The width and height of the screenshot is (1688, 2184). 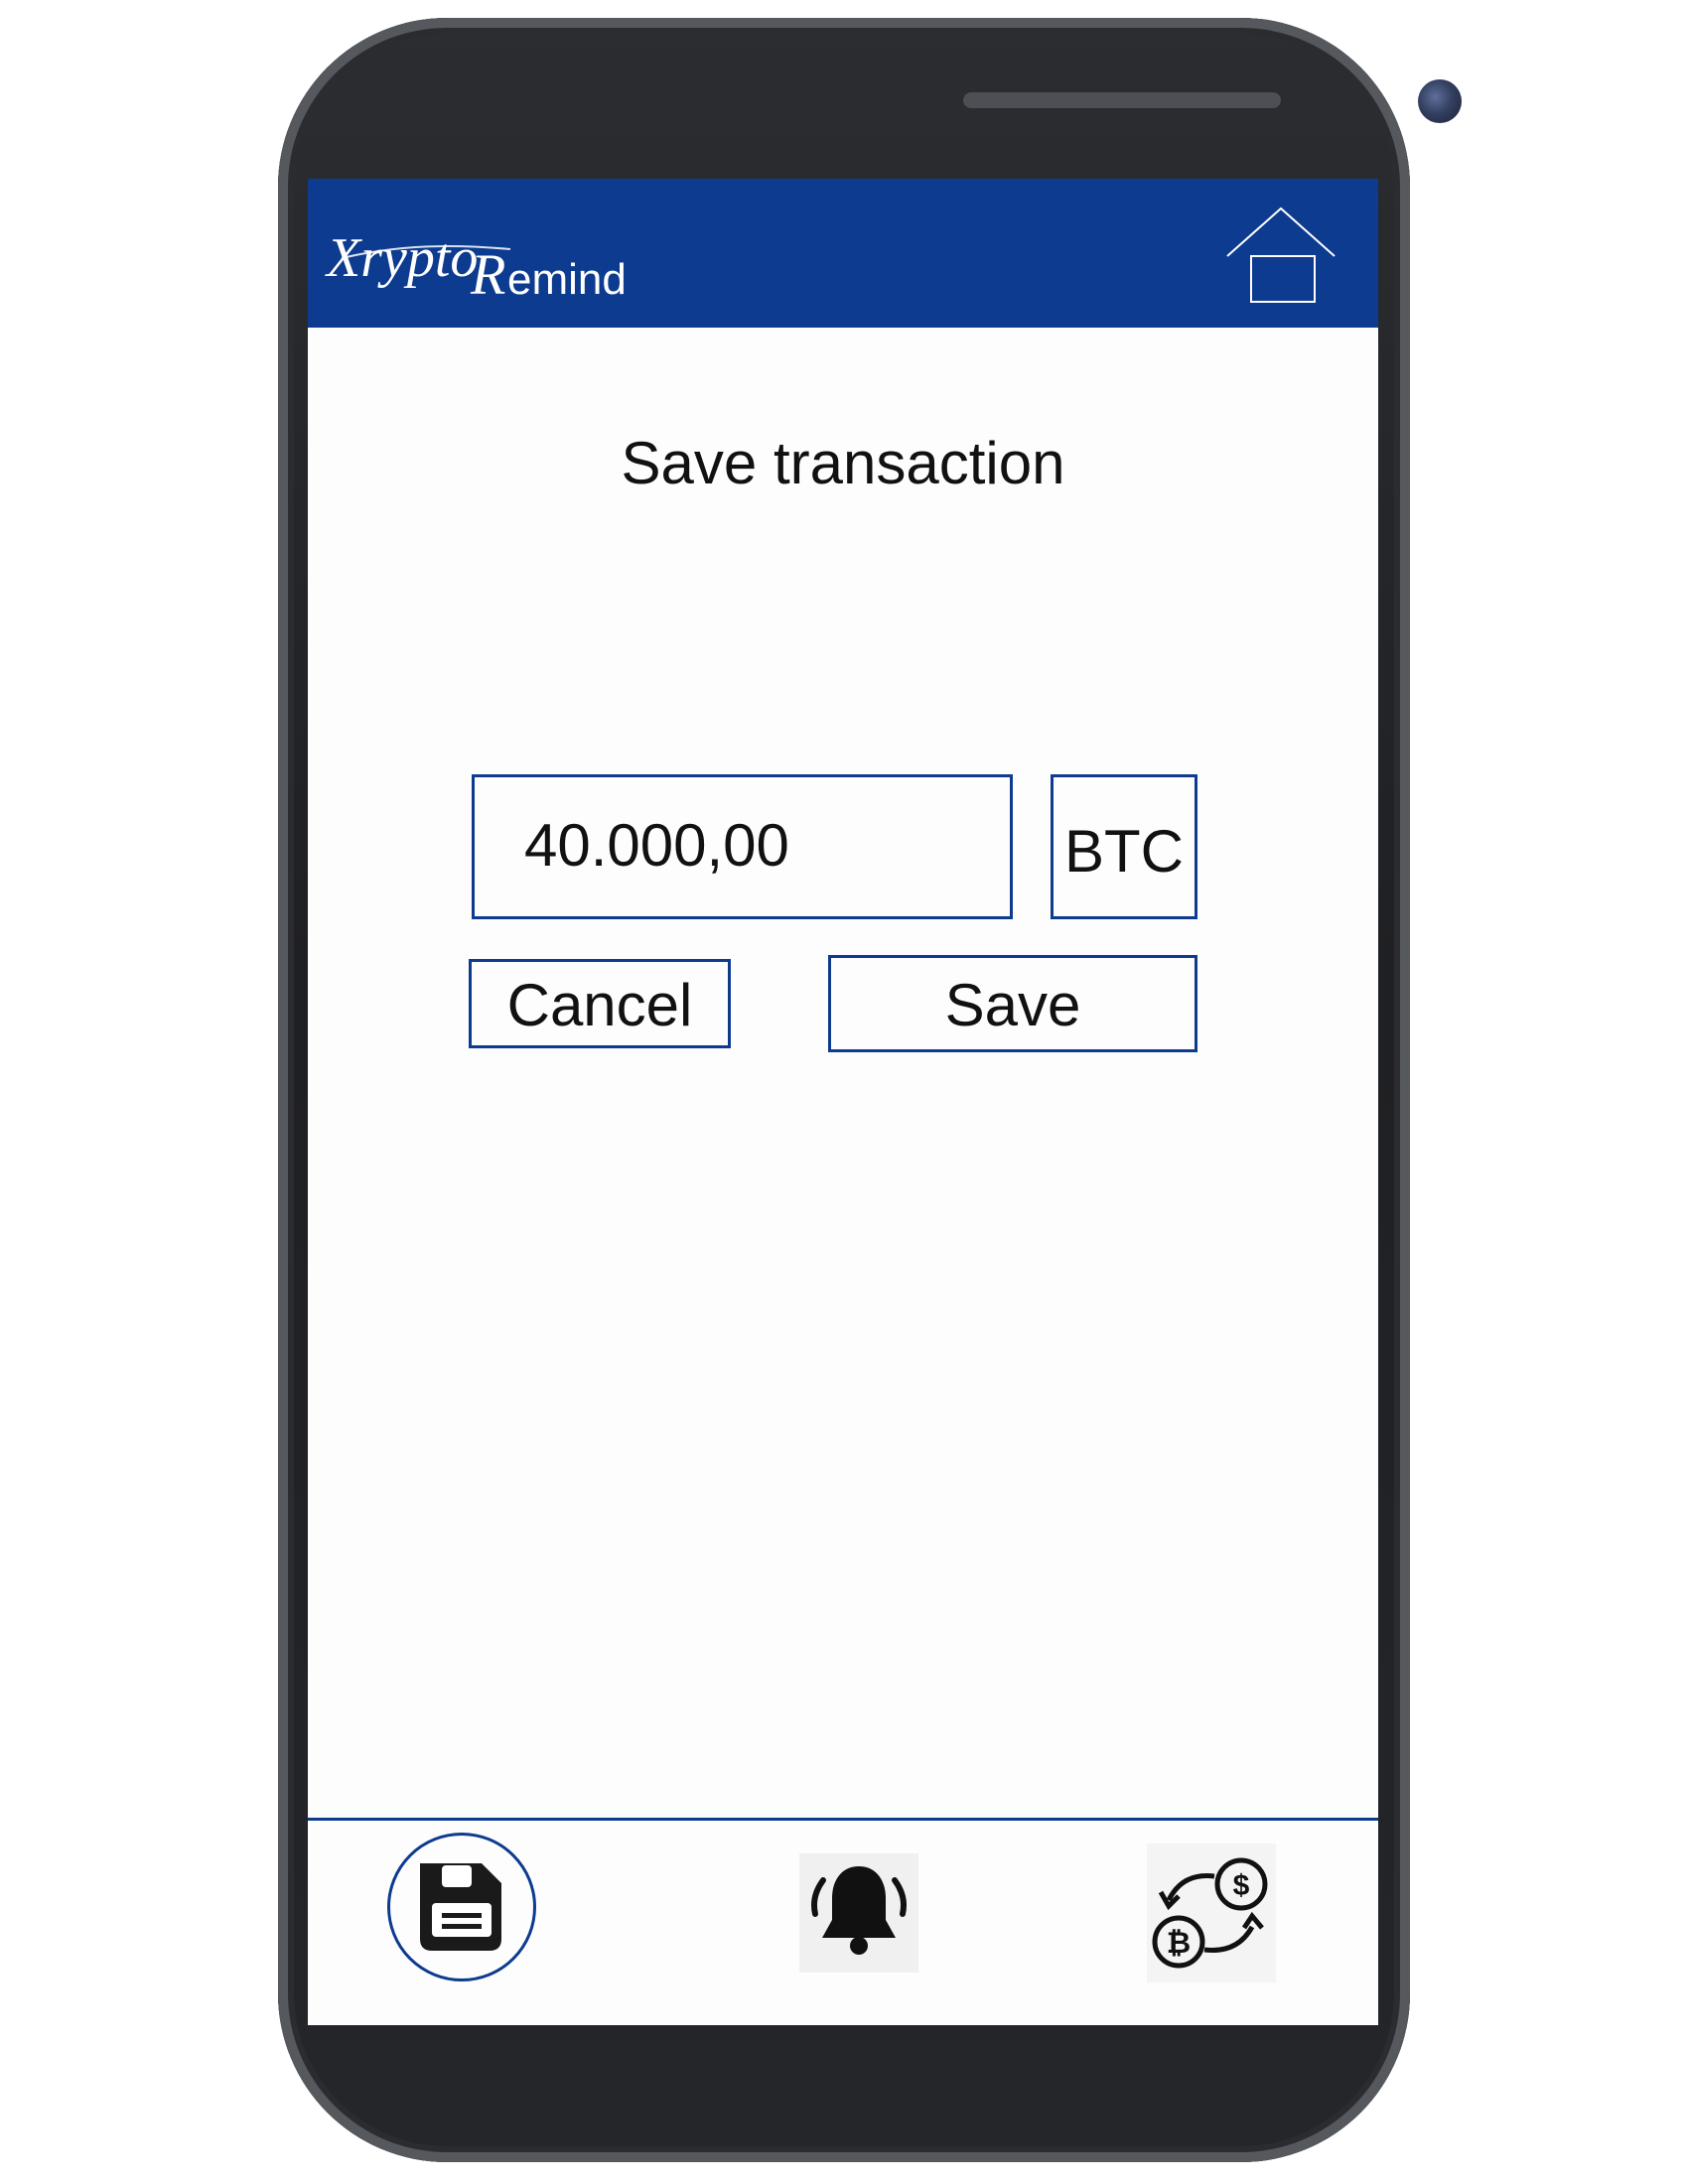 I want to click on nav-save-button, so click(x=461, y=1907).